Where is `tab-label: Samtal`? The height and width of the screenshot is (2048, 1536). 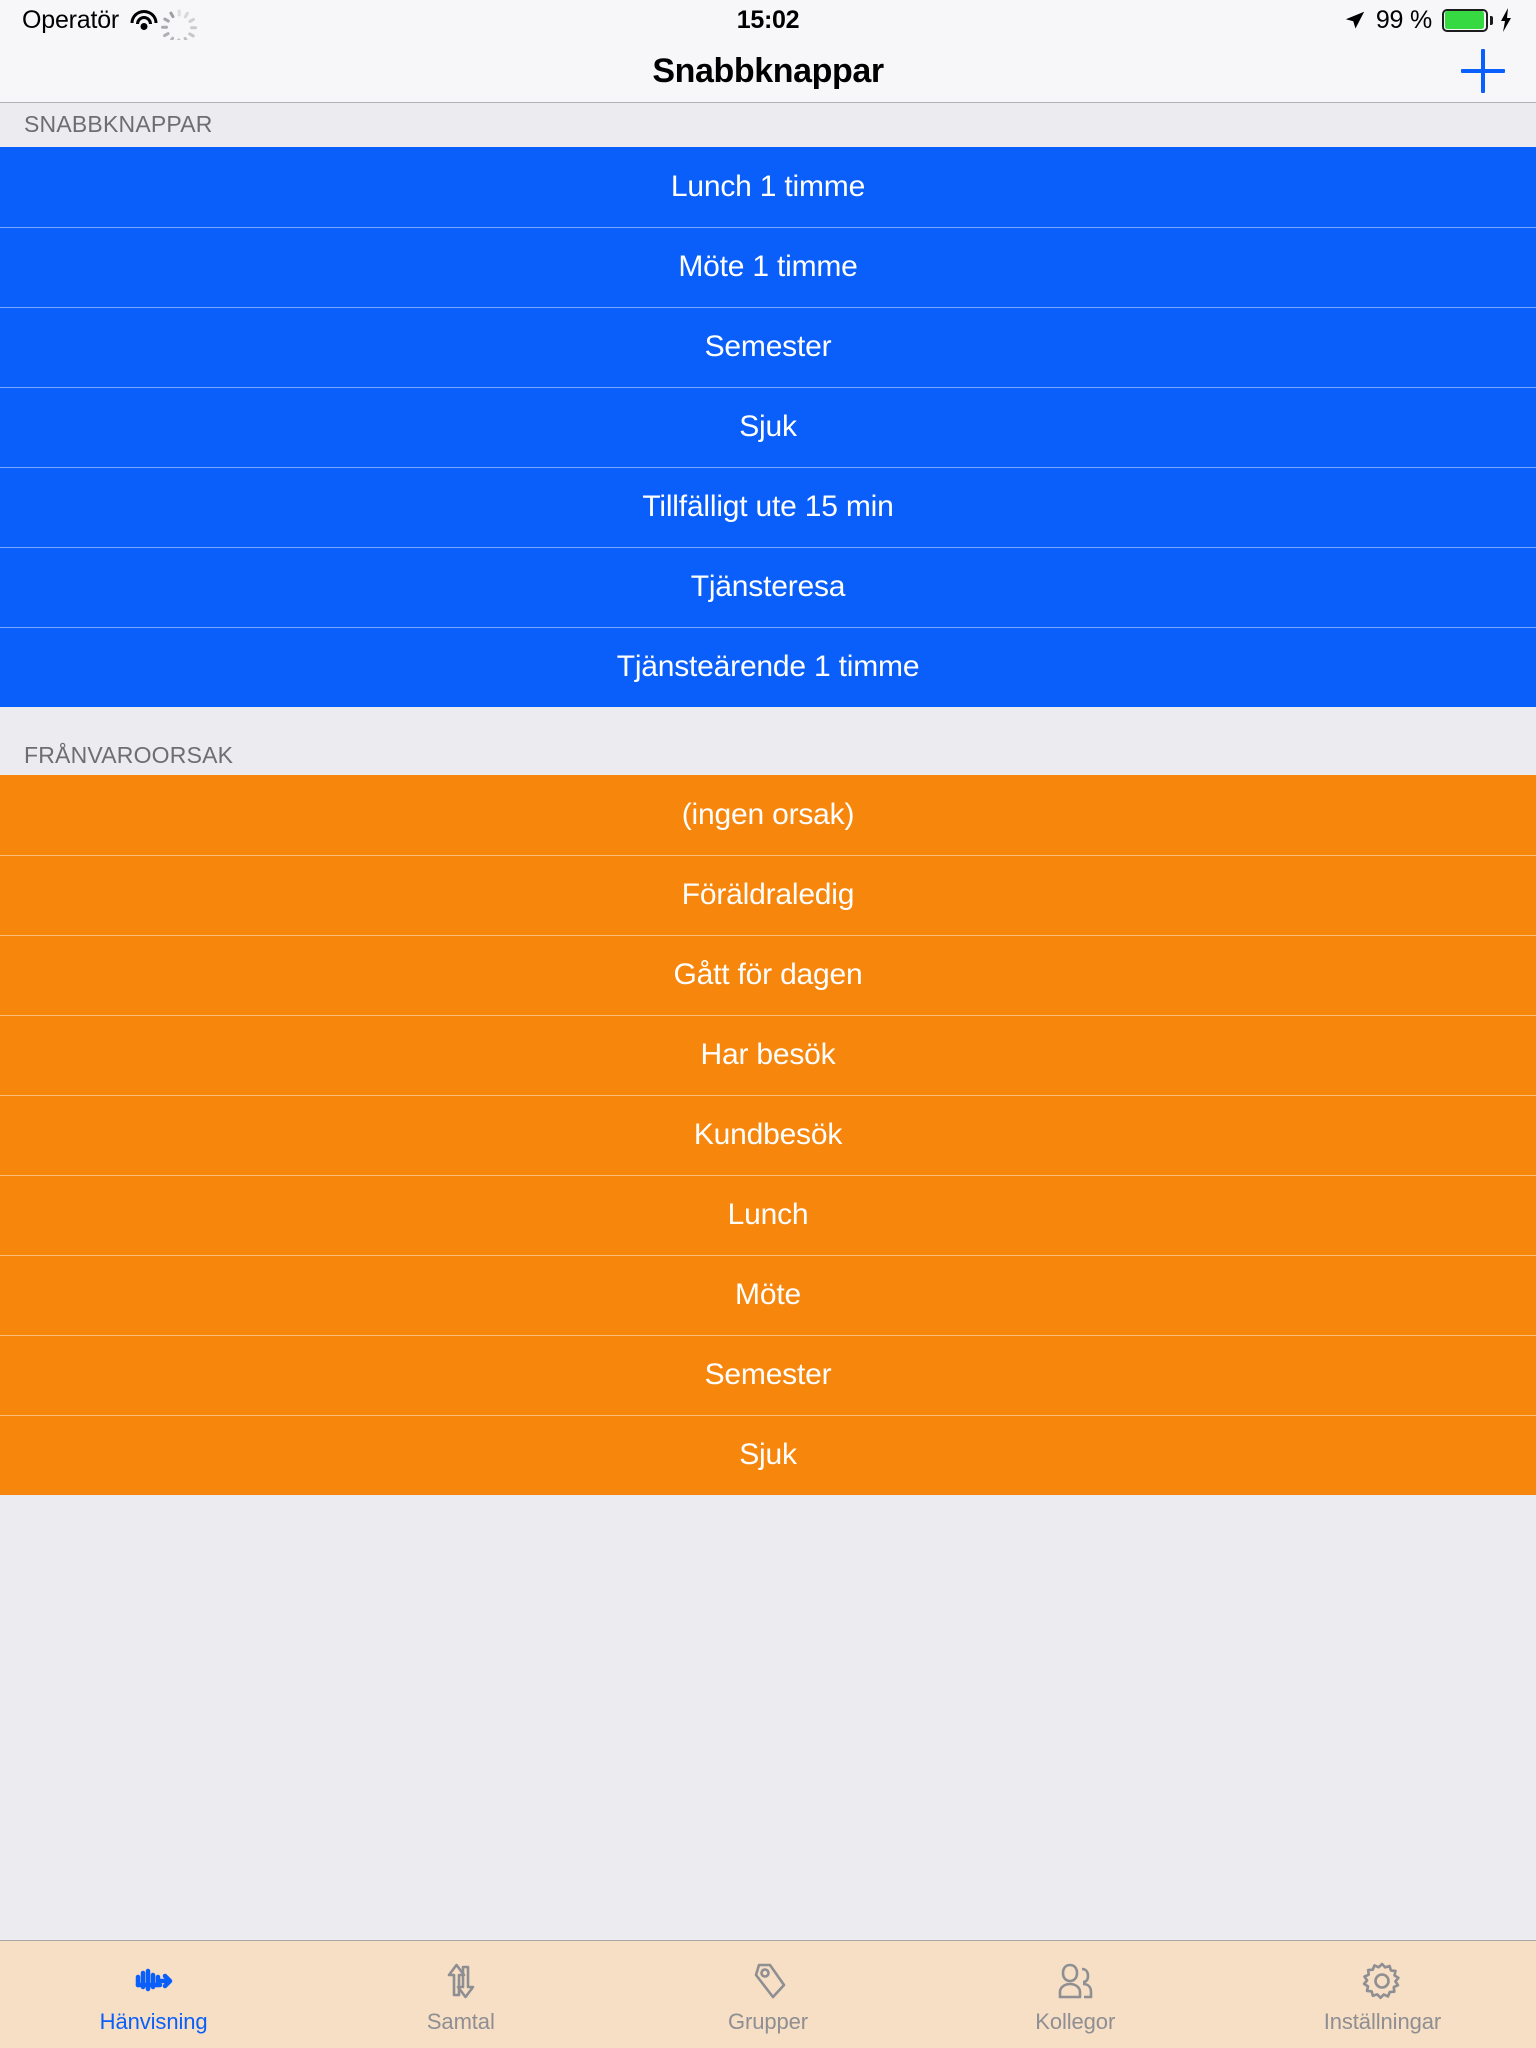
tab-label: Samtal is located at coordinates (460, 2021).